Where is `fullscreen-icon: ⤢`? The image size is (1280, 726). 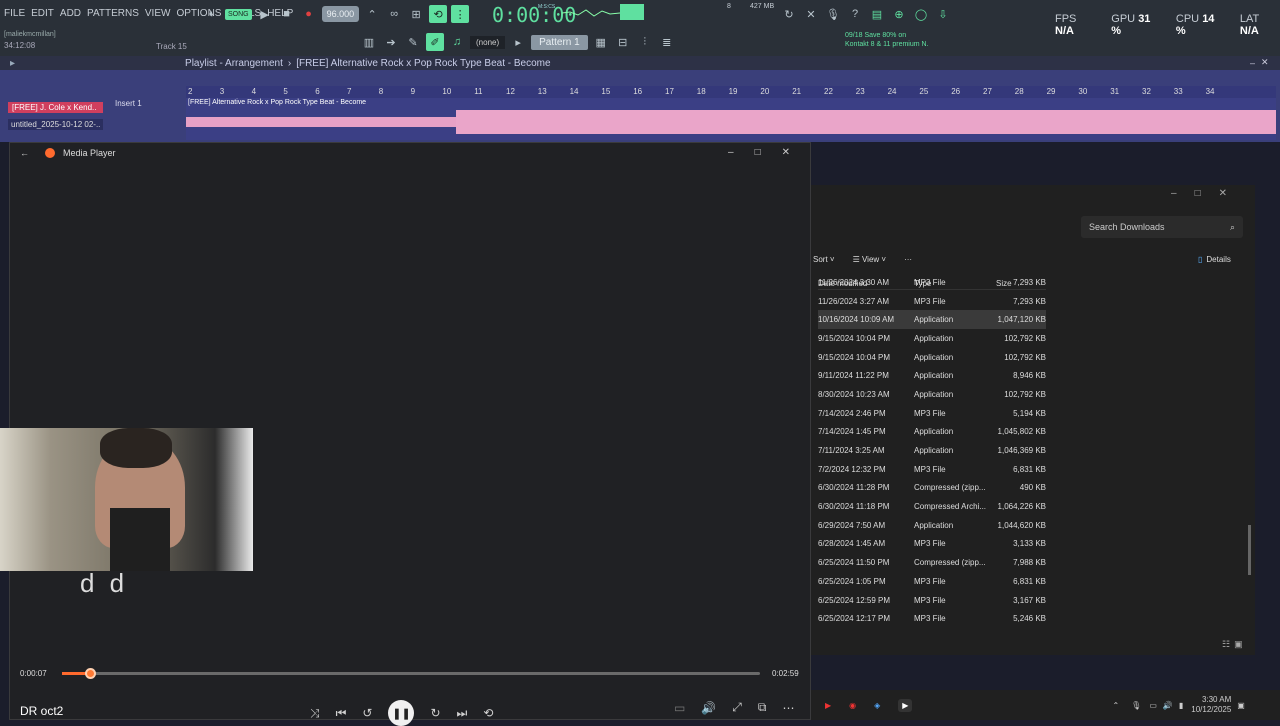 fullscreen-icon: ⤢ is located at coordinates (737, 707).